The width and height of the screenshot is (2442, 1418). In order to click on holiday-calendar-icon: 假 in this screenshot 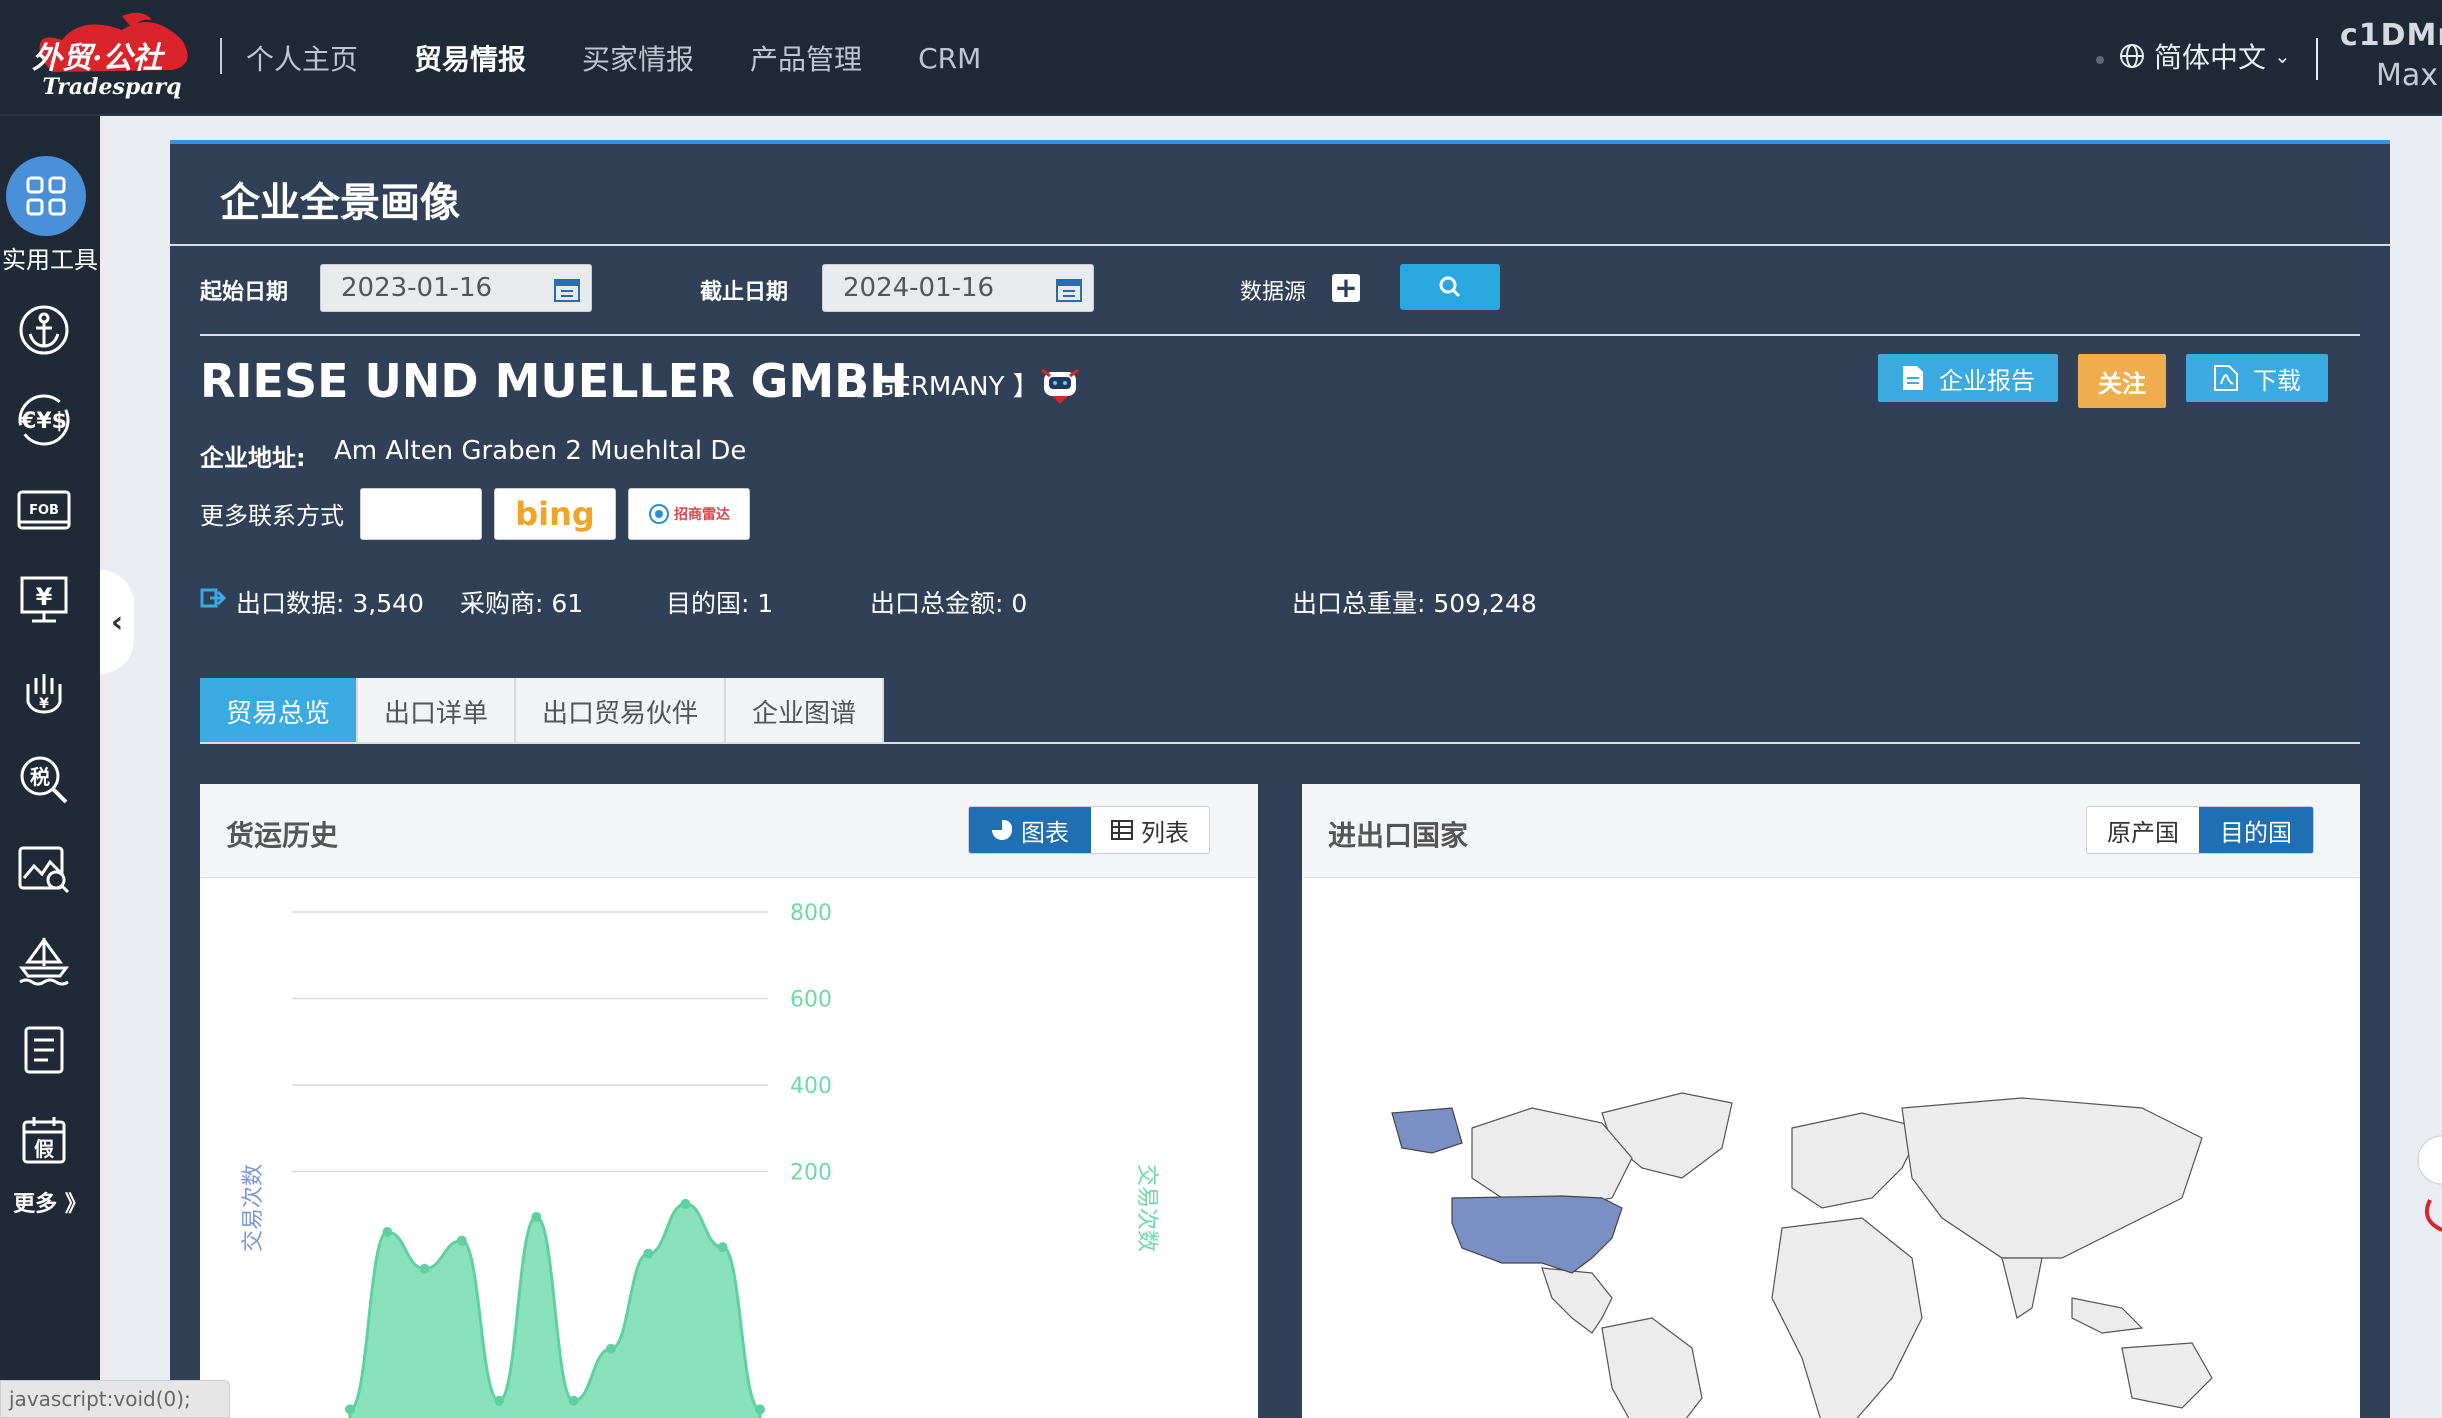, I will do `click(44, 1140)`.